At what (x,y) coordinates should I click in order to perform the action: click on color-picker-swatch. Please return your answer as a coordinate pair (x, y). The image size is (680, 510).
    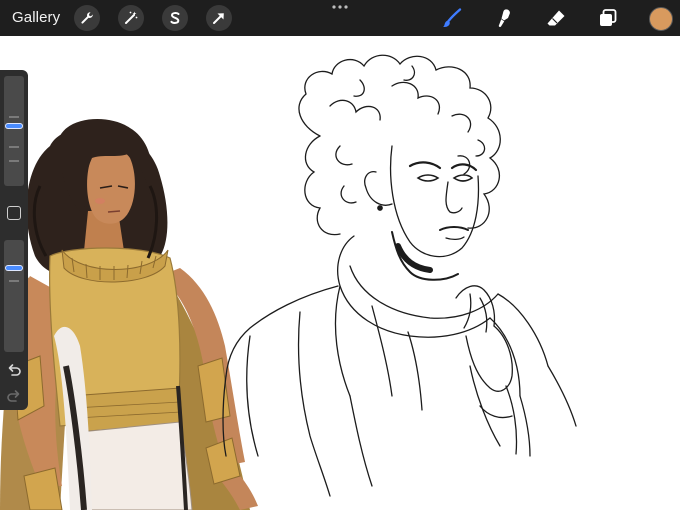
    Looking at the image, I should click on (661, 19).